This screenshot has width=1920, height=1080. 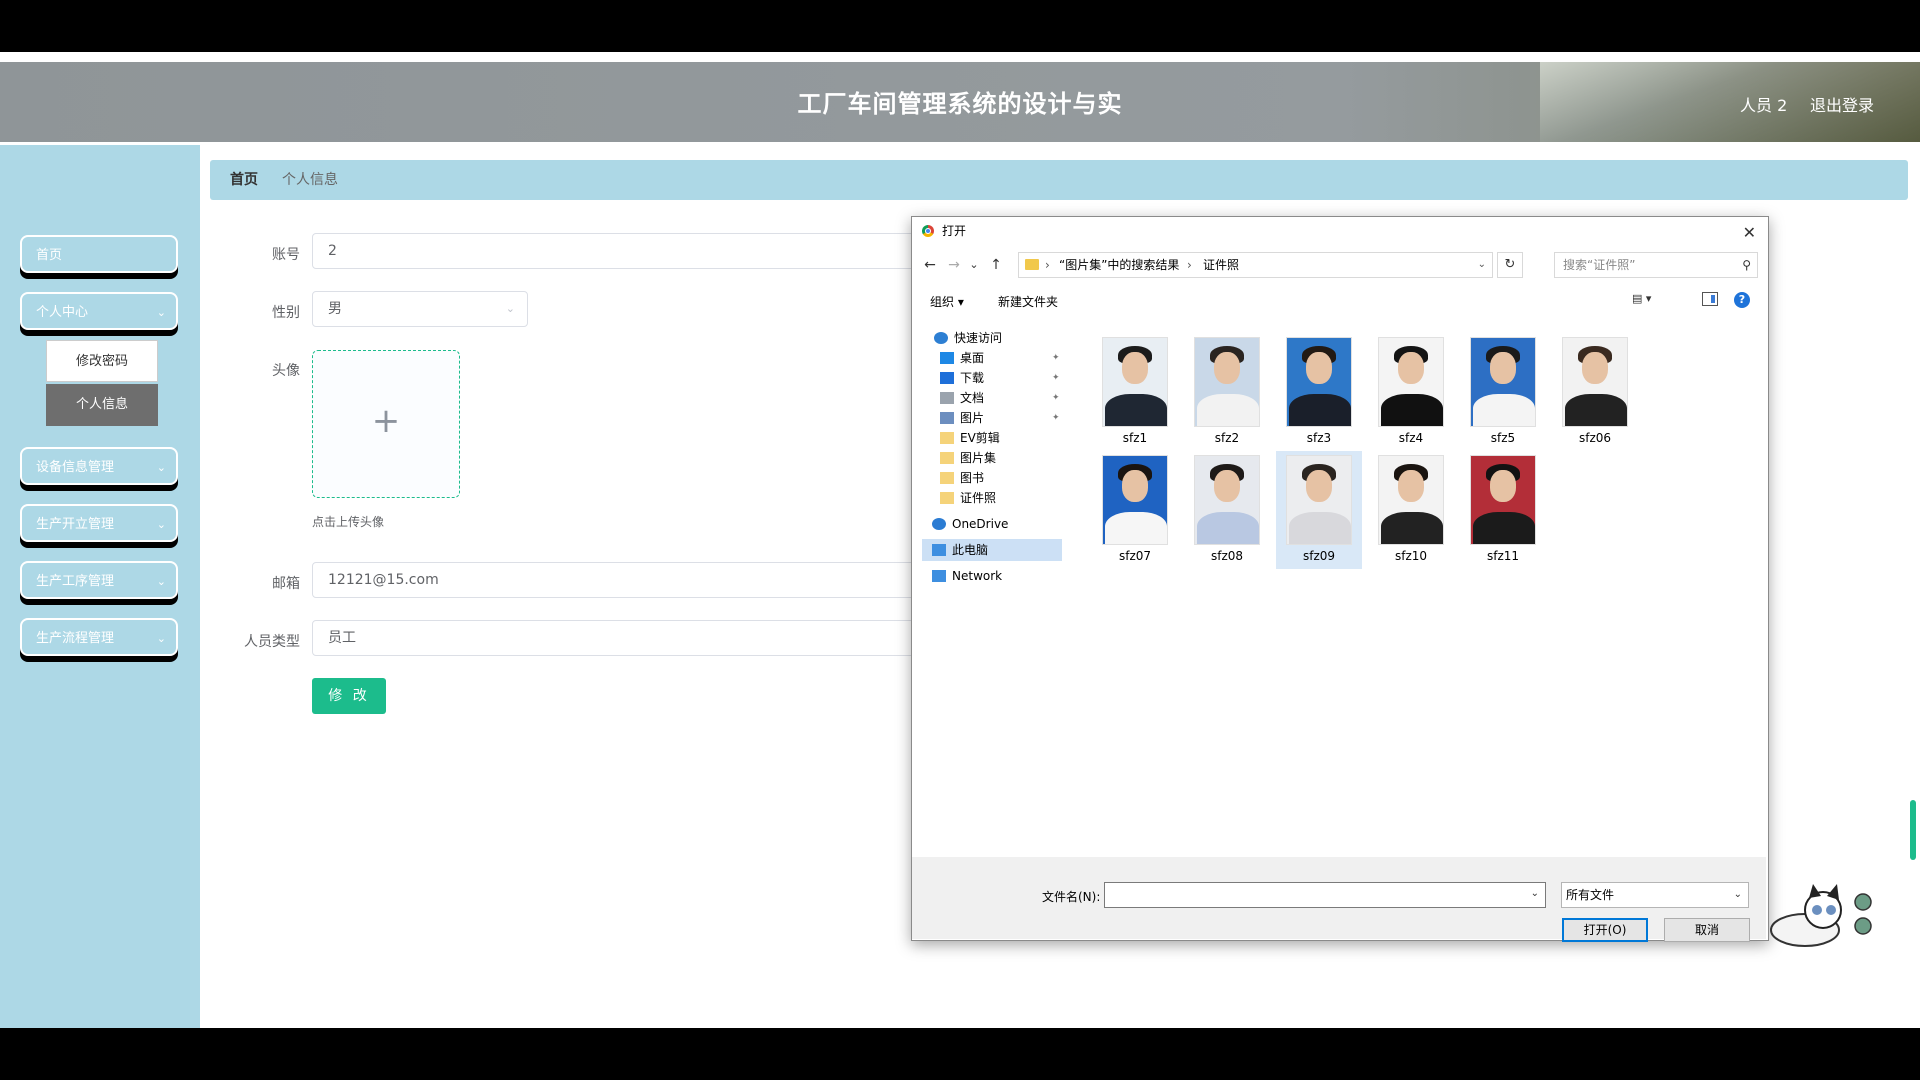 I want to click on nav-item-label: OneDrive, so click(x=980, y=524).